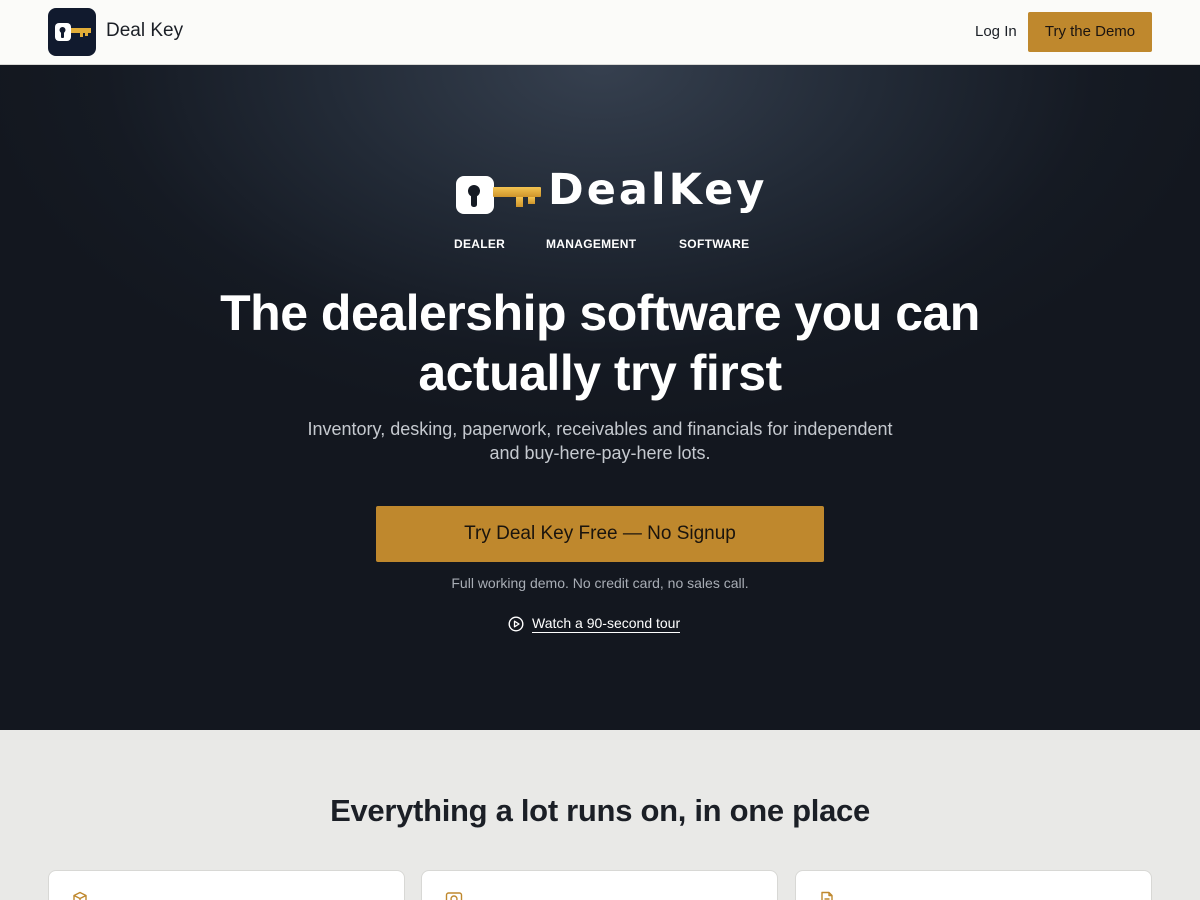  Describe the element at coordinates (600, 810) in the screenshot. I see `features-title: Everything a lot runs on, in one place` at that location.